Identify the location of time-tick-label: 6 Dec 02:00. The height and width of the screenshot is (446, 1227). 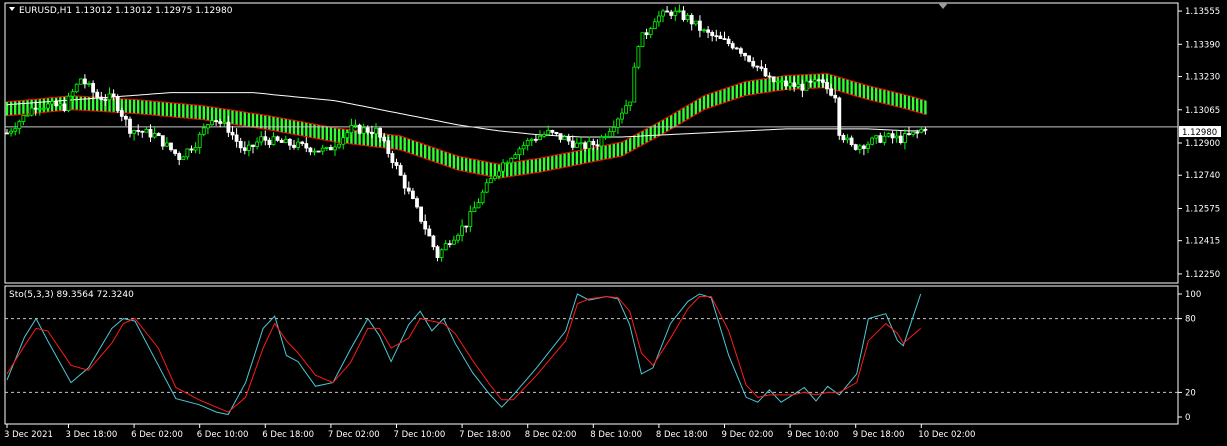
(157, 435).